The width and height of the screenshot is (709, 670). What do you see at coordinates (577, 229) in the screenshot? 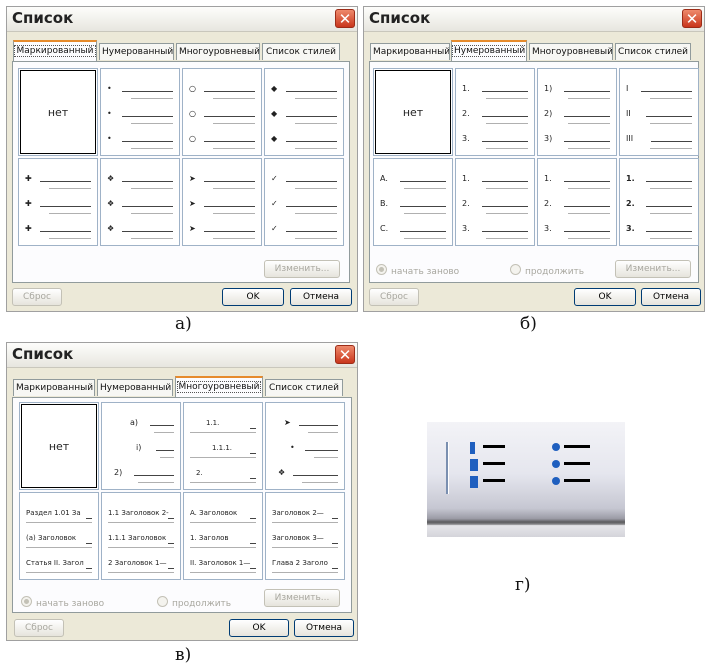
I see `list-item-preview: 3.` at bounding box center [577, 229].